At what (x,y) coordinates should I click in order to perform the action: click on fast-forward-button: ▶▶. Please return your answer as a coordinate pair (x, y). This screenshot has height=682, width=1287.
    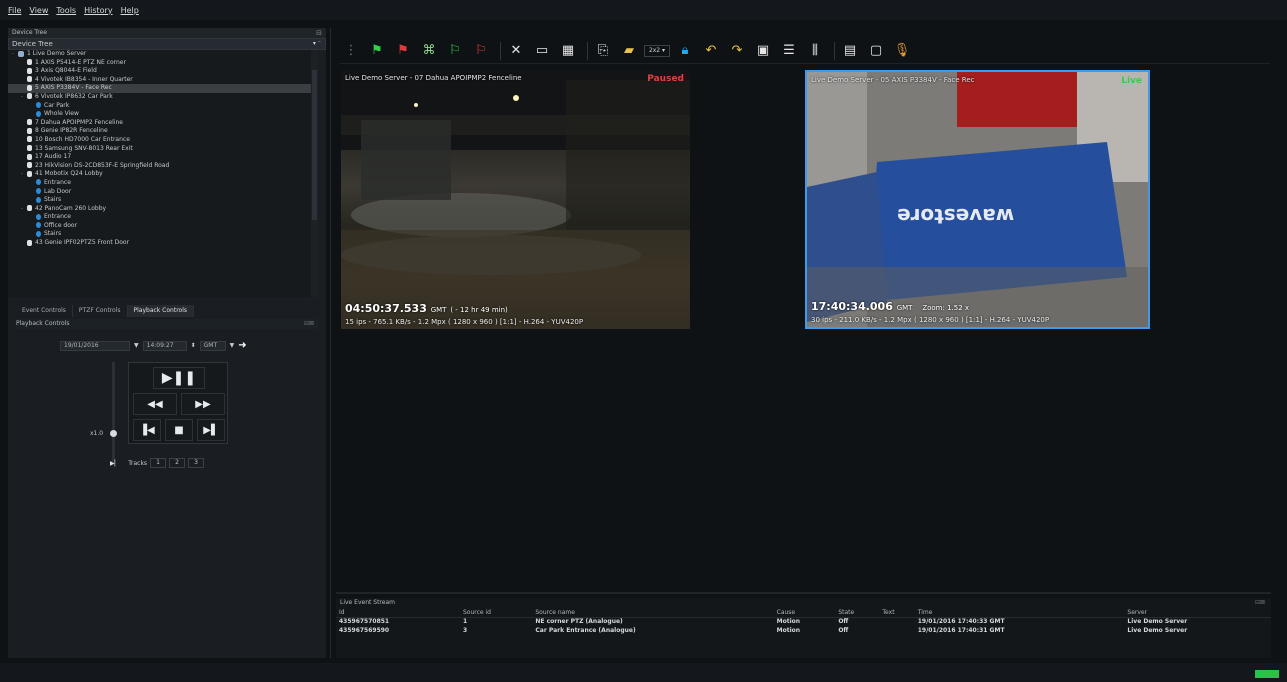
    Looking at the image, I should click on (203, 404).